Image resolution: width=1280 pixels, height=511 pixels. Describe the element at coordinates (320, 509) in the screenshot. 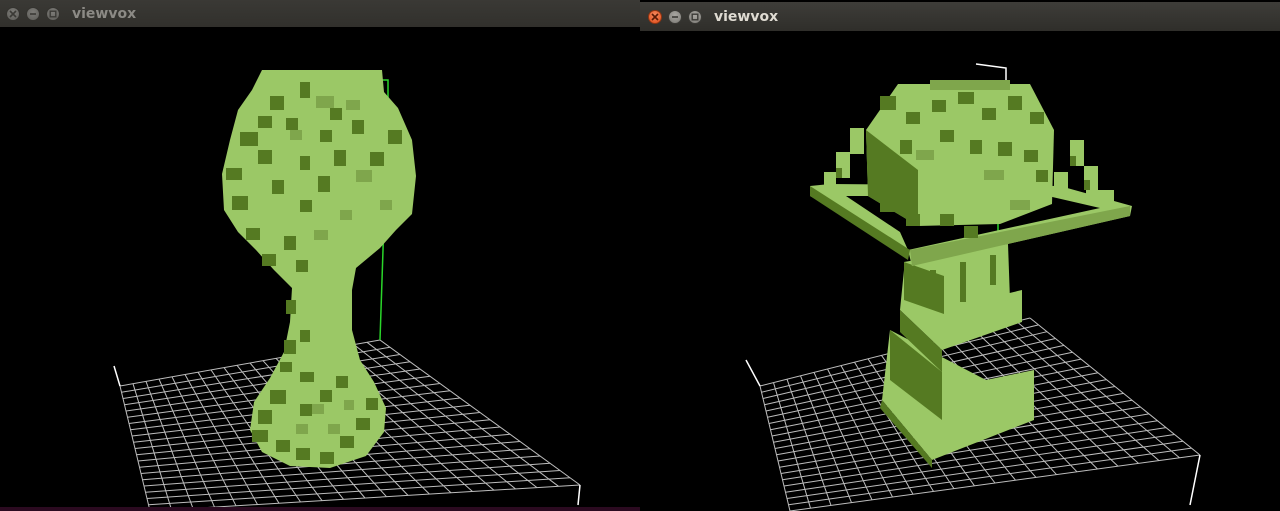

I see `window-bottom-border` at that location.